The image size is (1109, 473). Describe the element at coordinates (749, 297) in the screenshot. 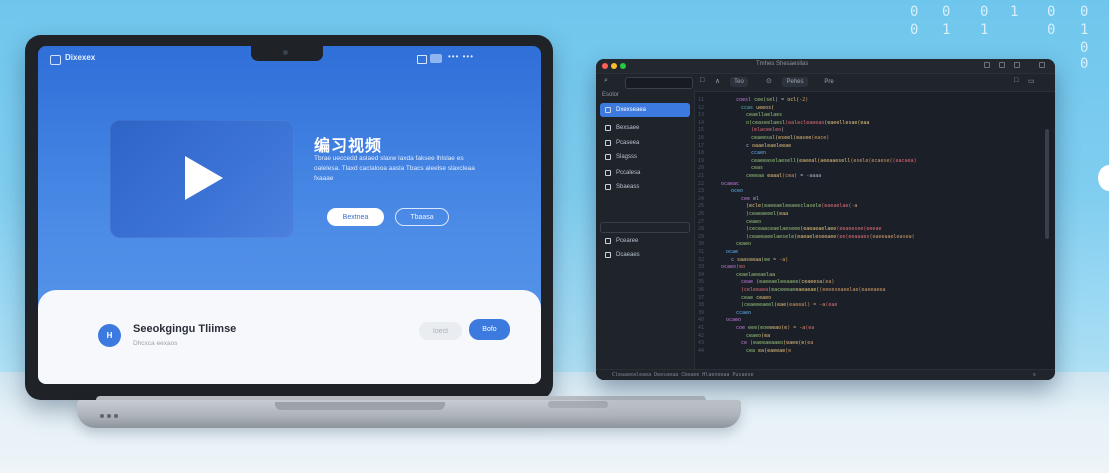

I see `code-token: ceae` at that location.